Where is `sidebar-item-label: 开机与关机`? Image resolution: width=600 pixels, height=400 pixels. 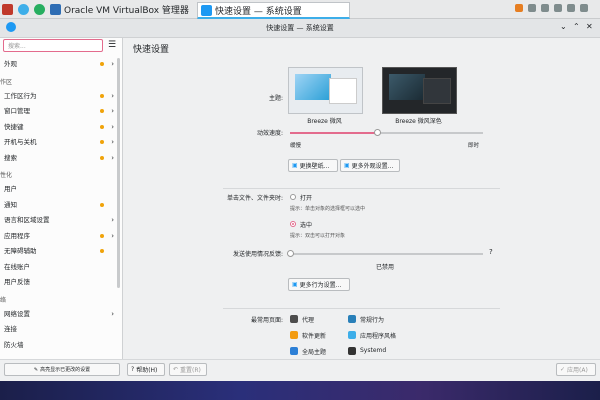 sidebar-item-label: 开机与关机 is located at coordinates (20, 142).